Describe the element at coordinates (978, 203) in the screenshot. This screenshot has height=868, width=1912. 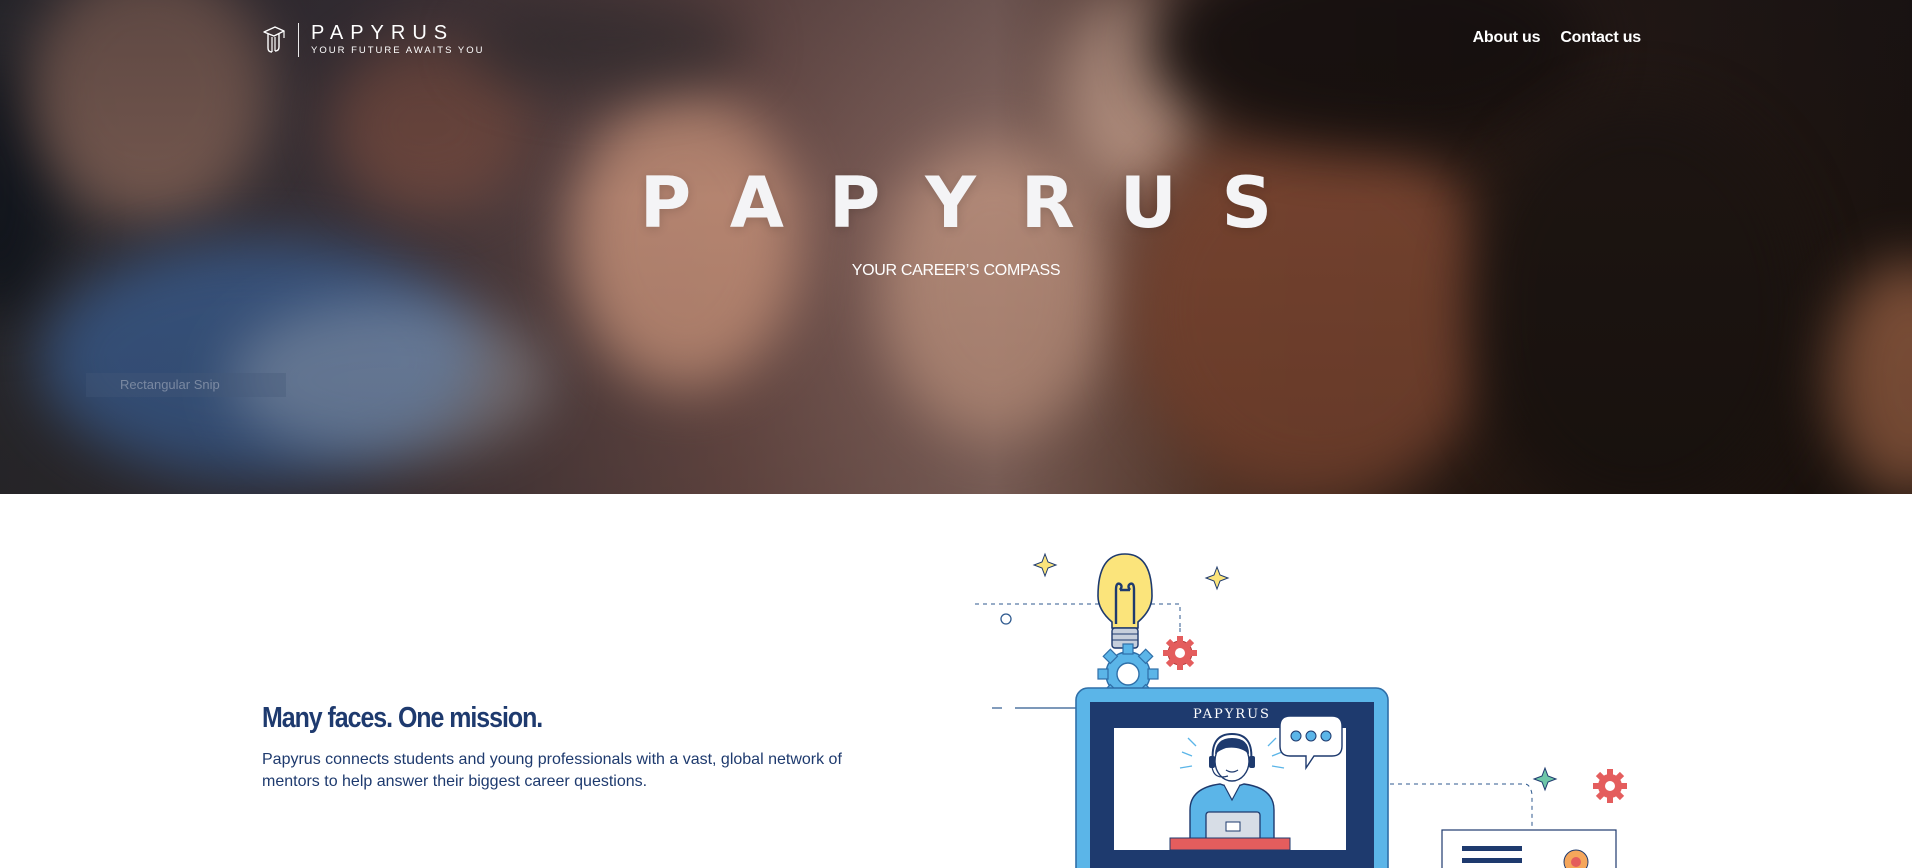
I see `hero-title: PAPYRUS` at that location.